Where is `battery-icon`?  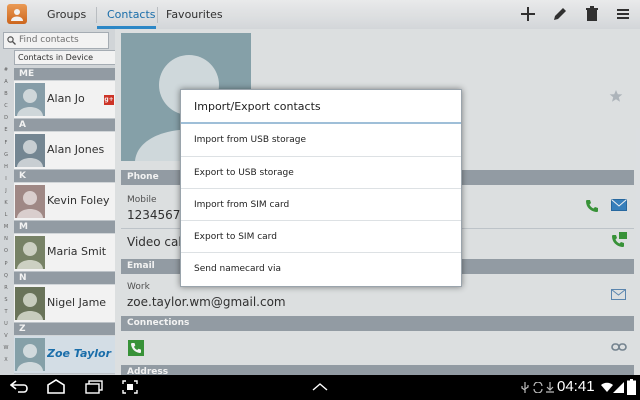
battery-icon is located at coordinates (631, 387).